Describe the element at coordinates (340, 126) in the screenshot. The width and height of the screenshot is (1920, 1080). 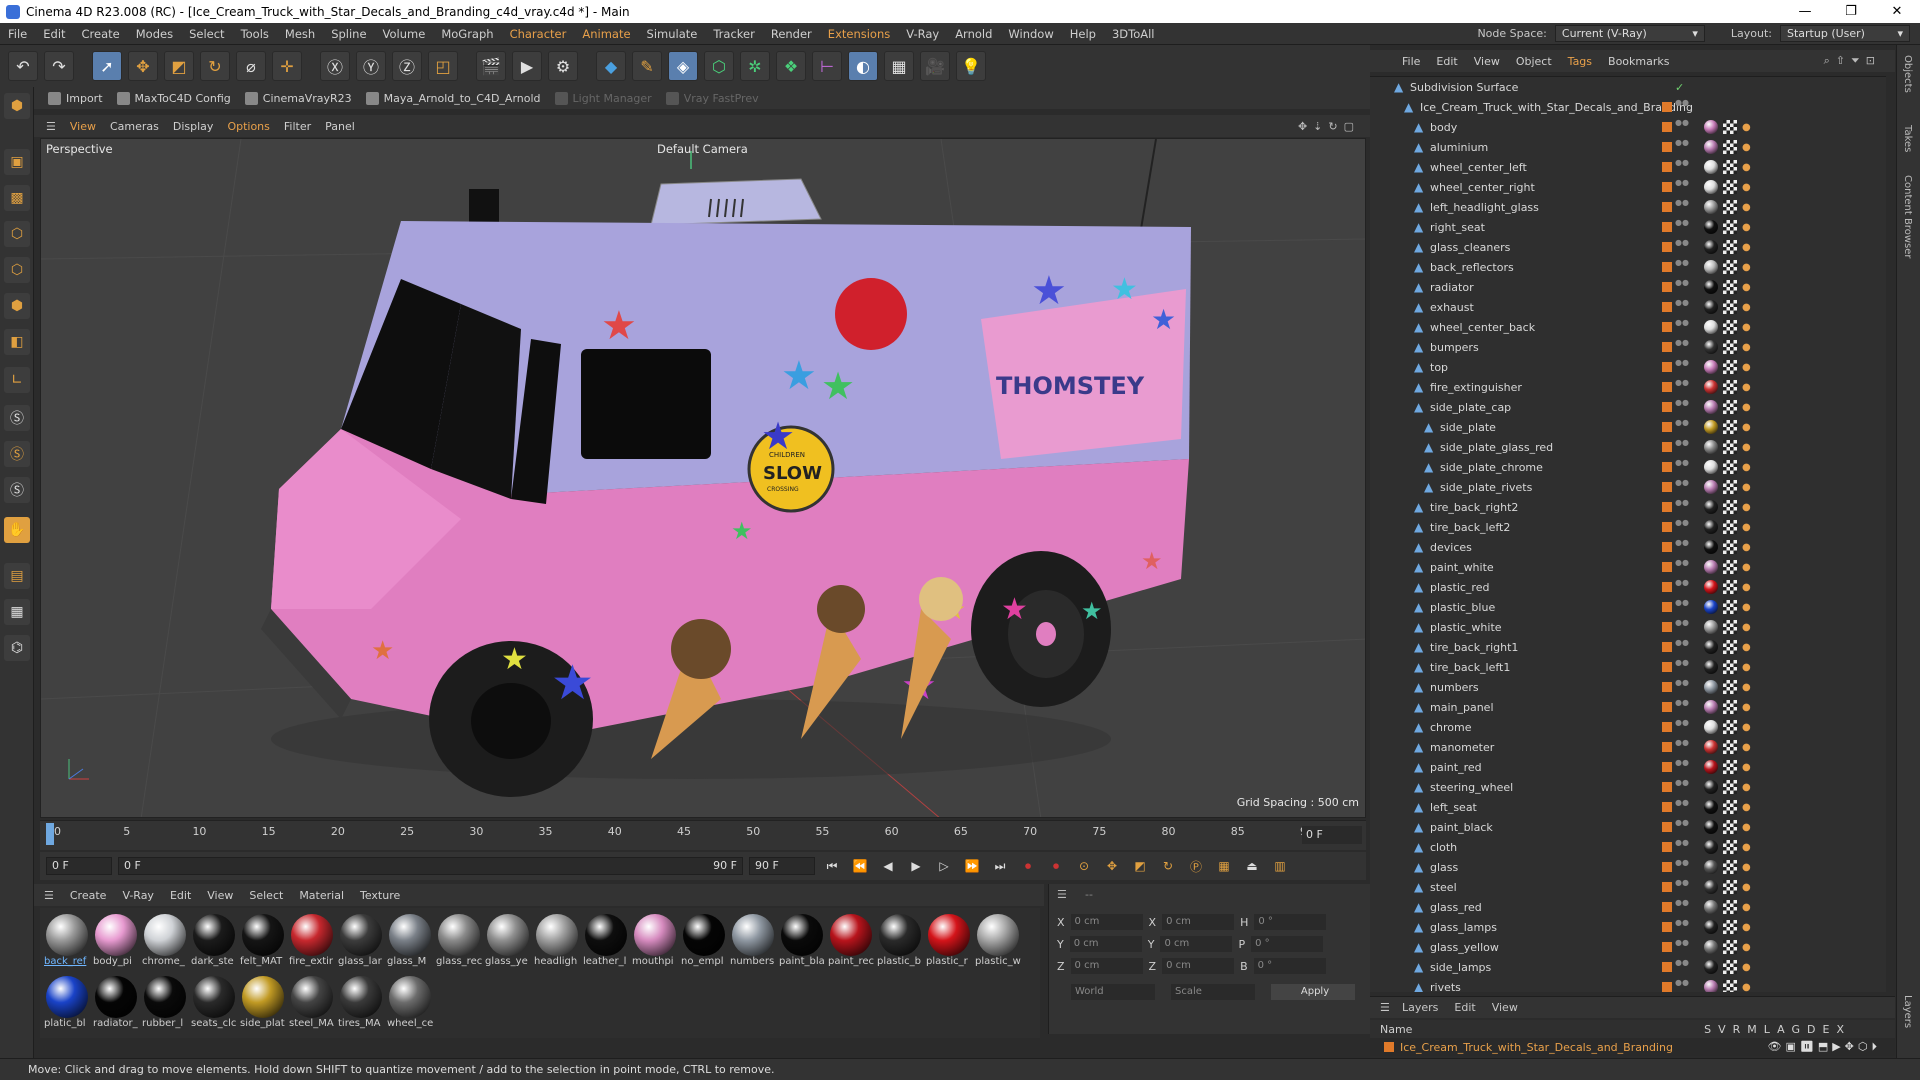
I see `viewport-menu-panel: Panel` at that location.